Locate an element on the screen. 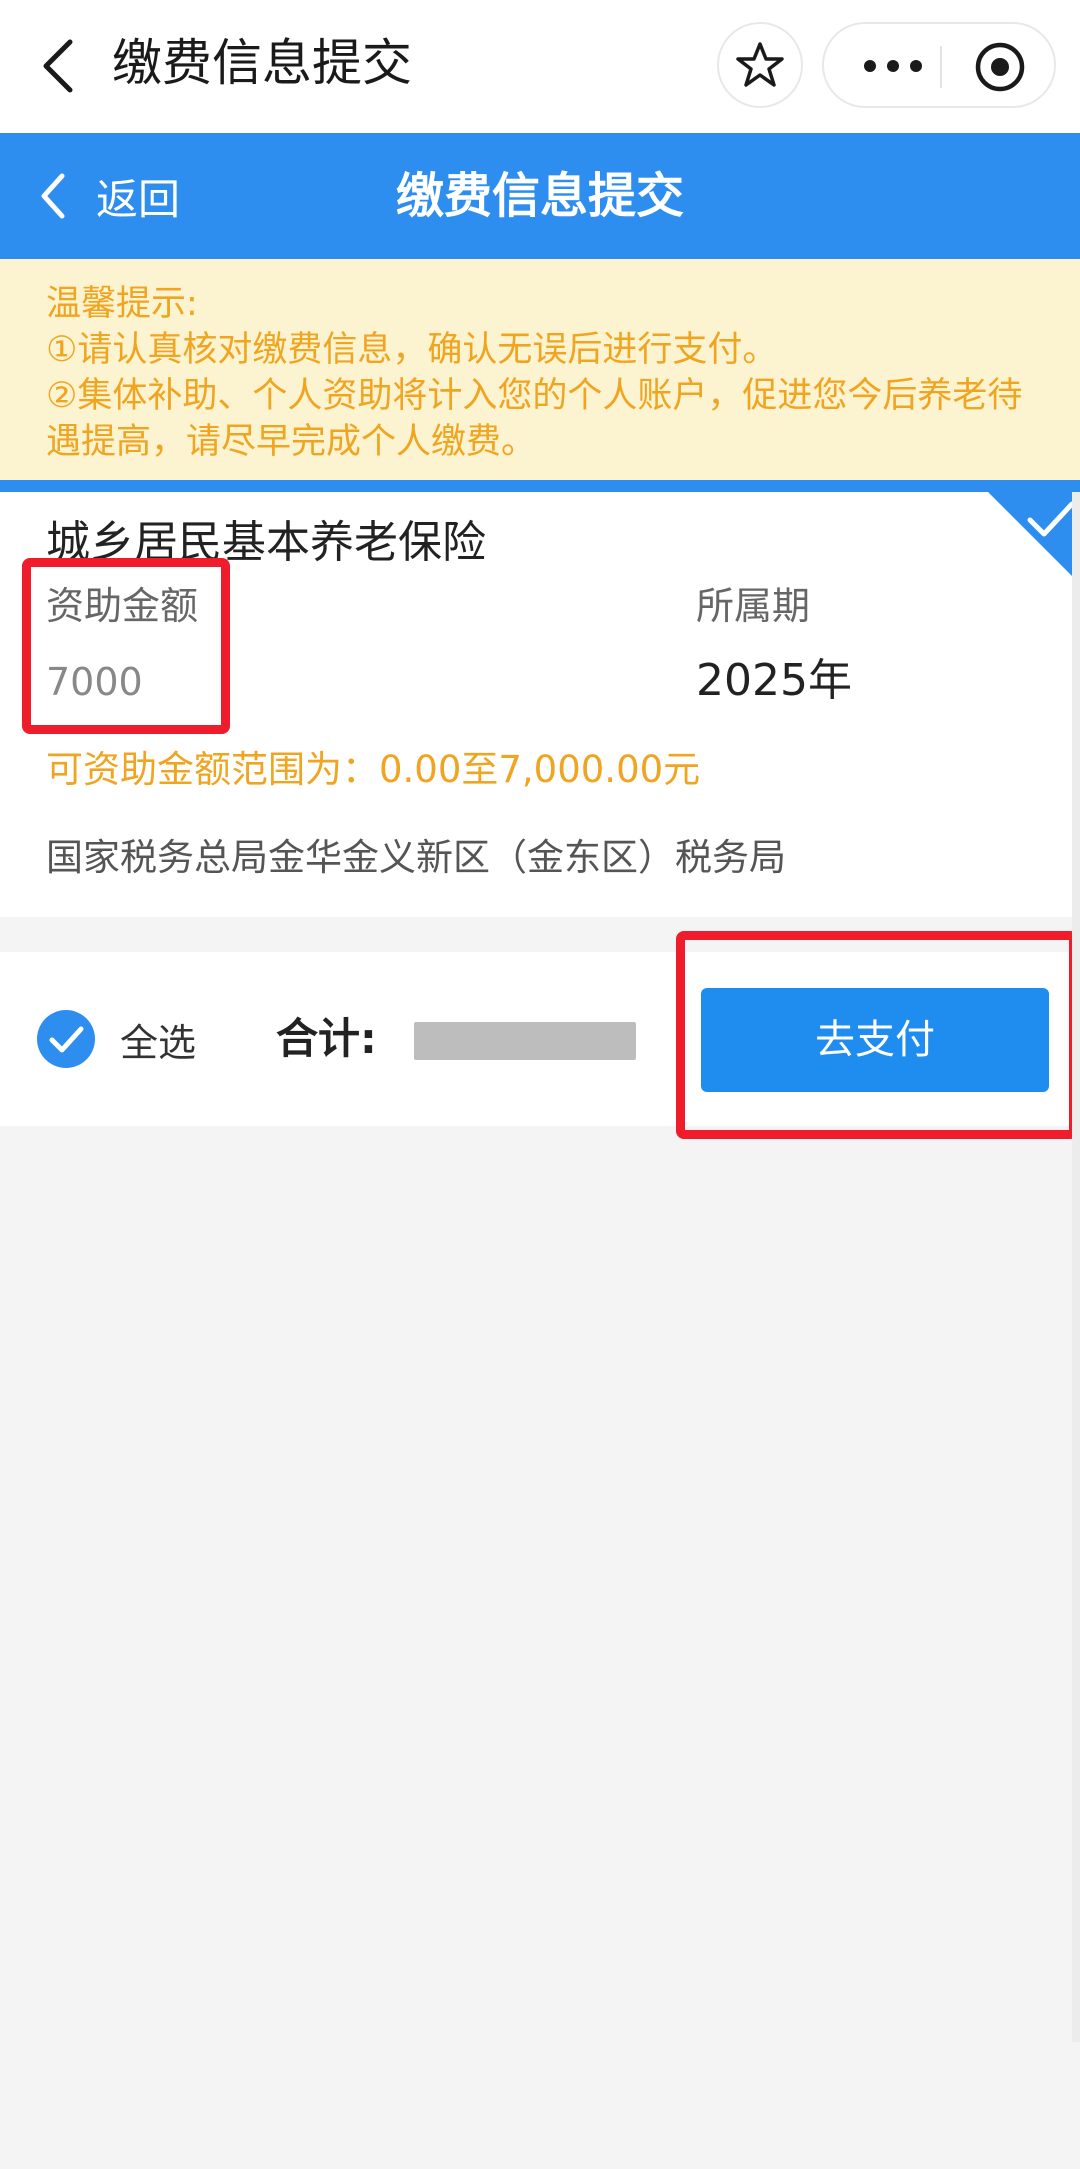 The height and width of the screenshot is (2169, 1080). total-label: 合计: is located at coordinates (326, 1038).